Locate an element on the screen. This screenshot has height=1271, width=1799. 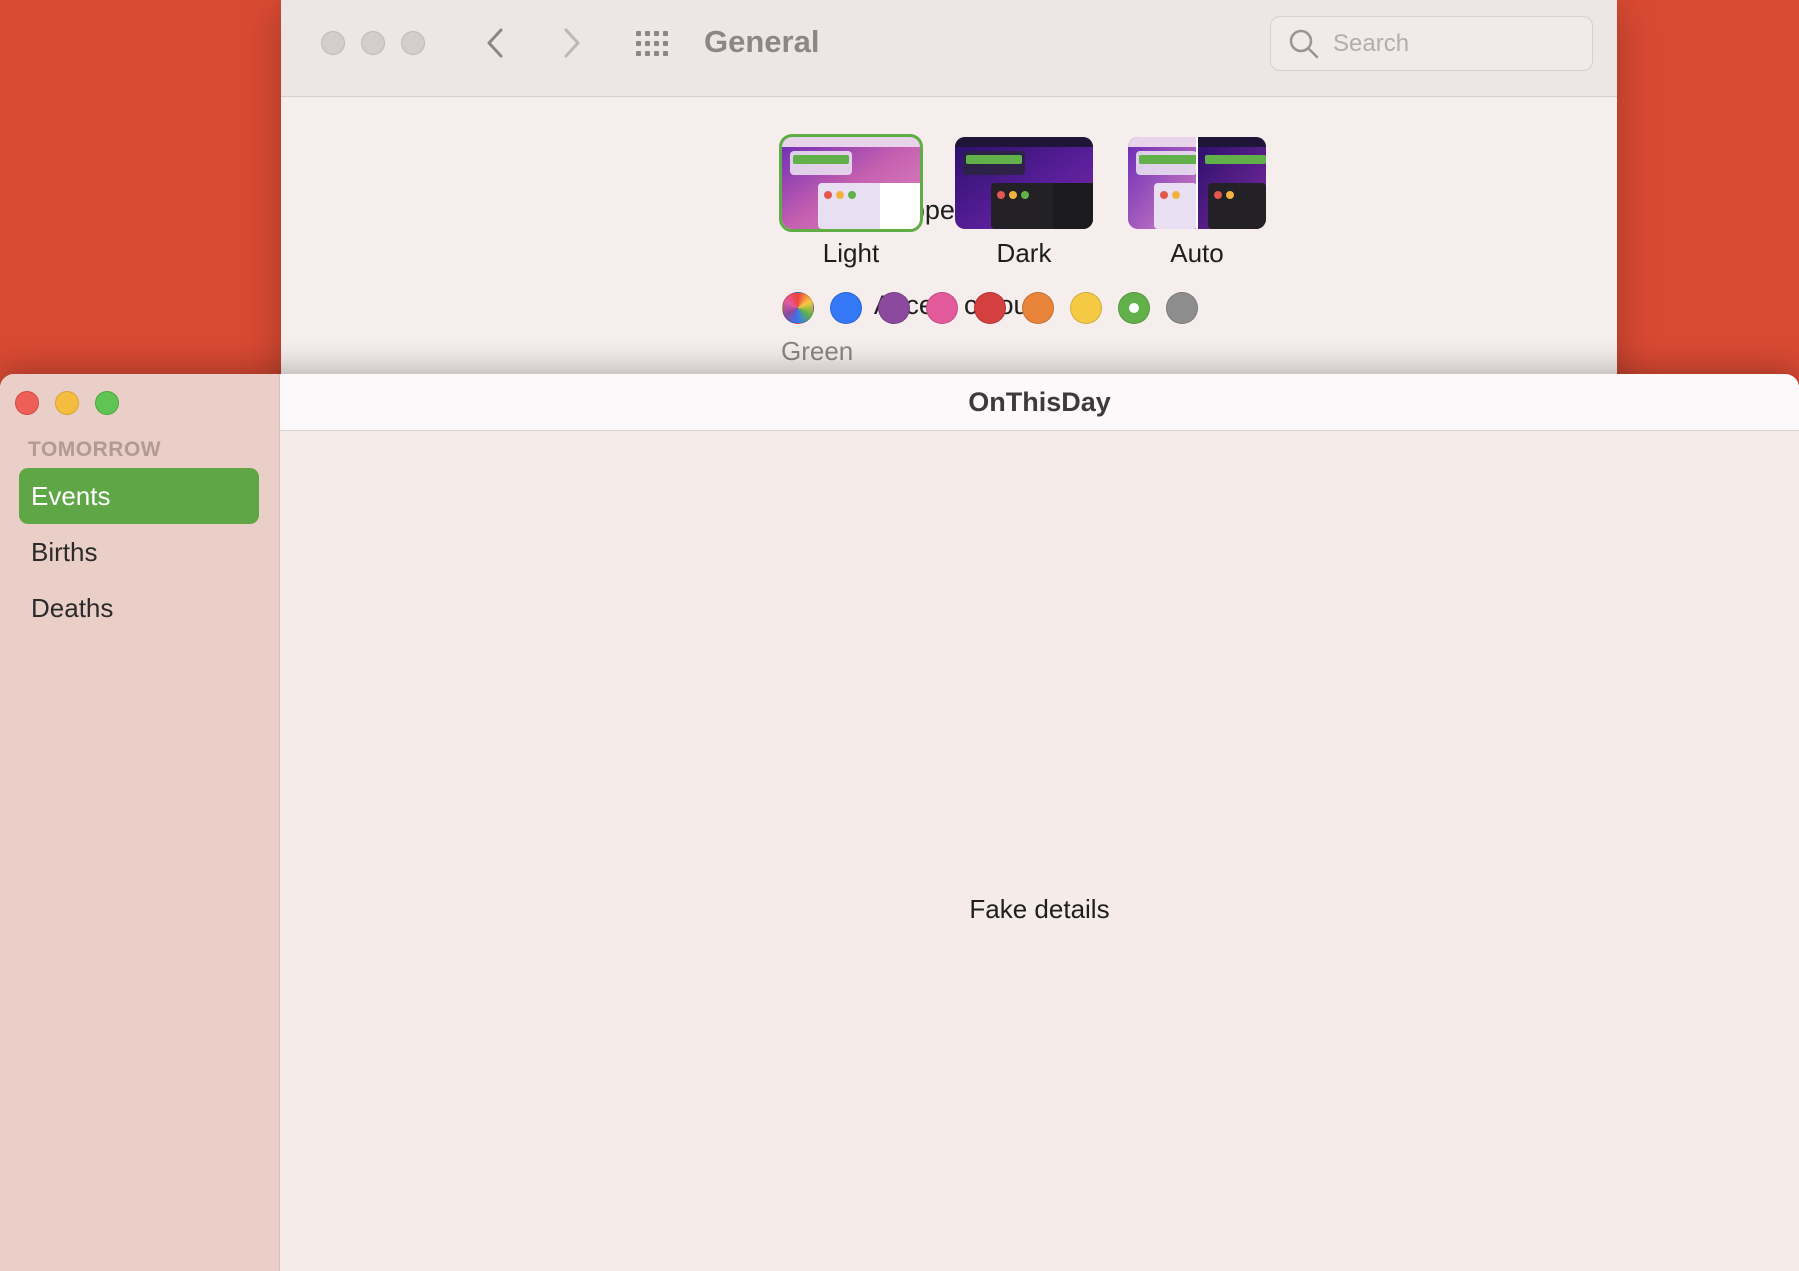
close-button-inactive is located at coordinates (333, 43).